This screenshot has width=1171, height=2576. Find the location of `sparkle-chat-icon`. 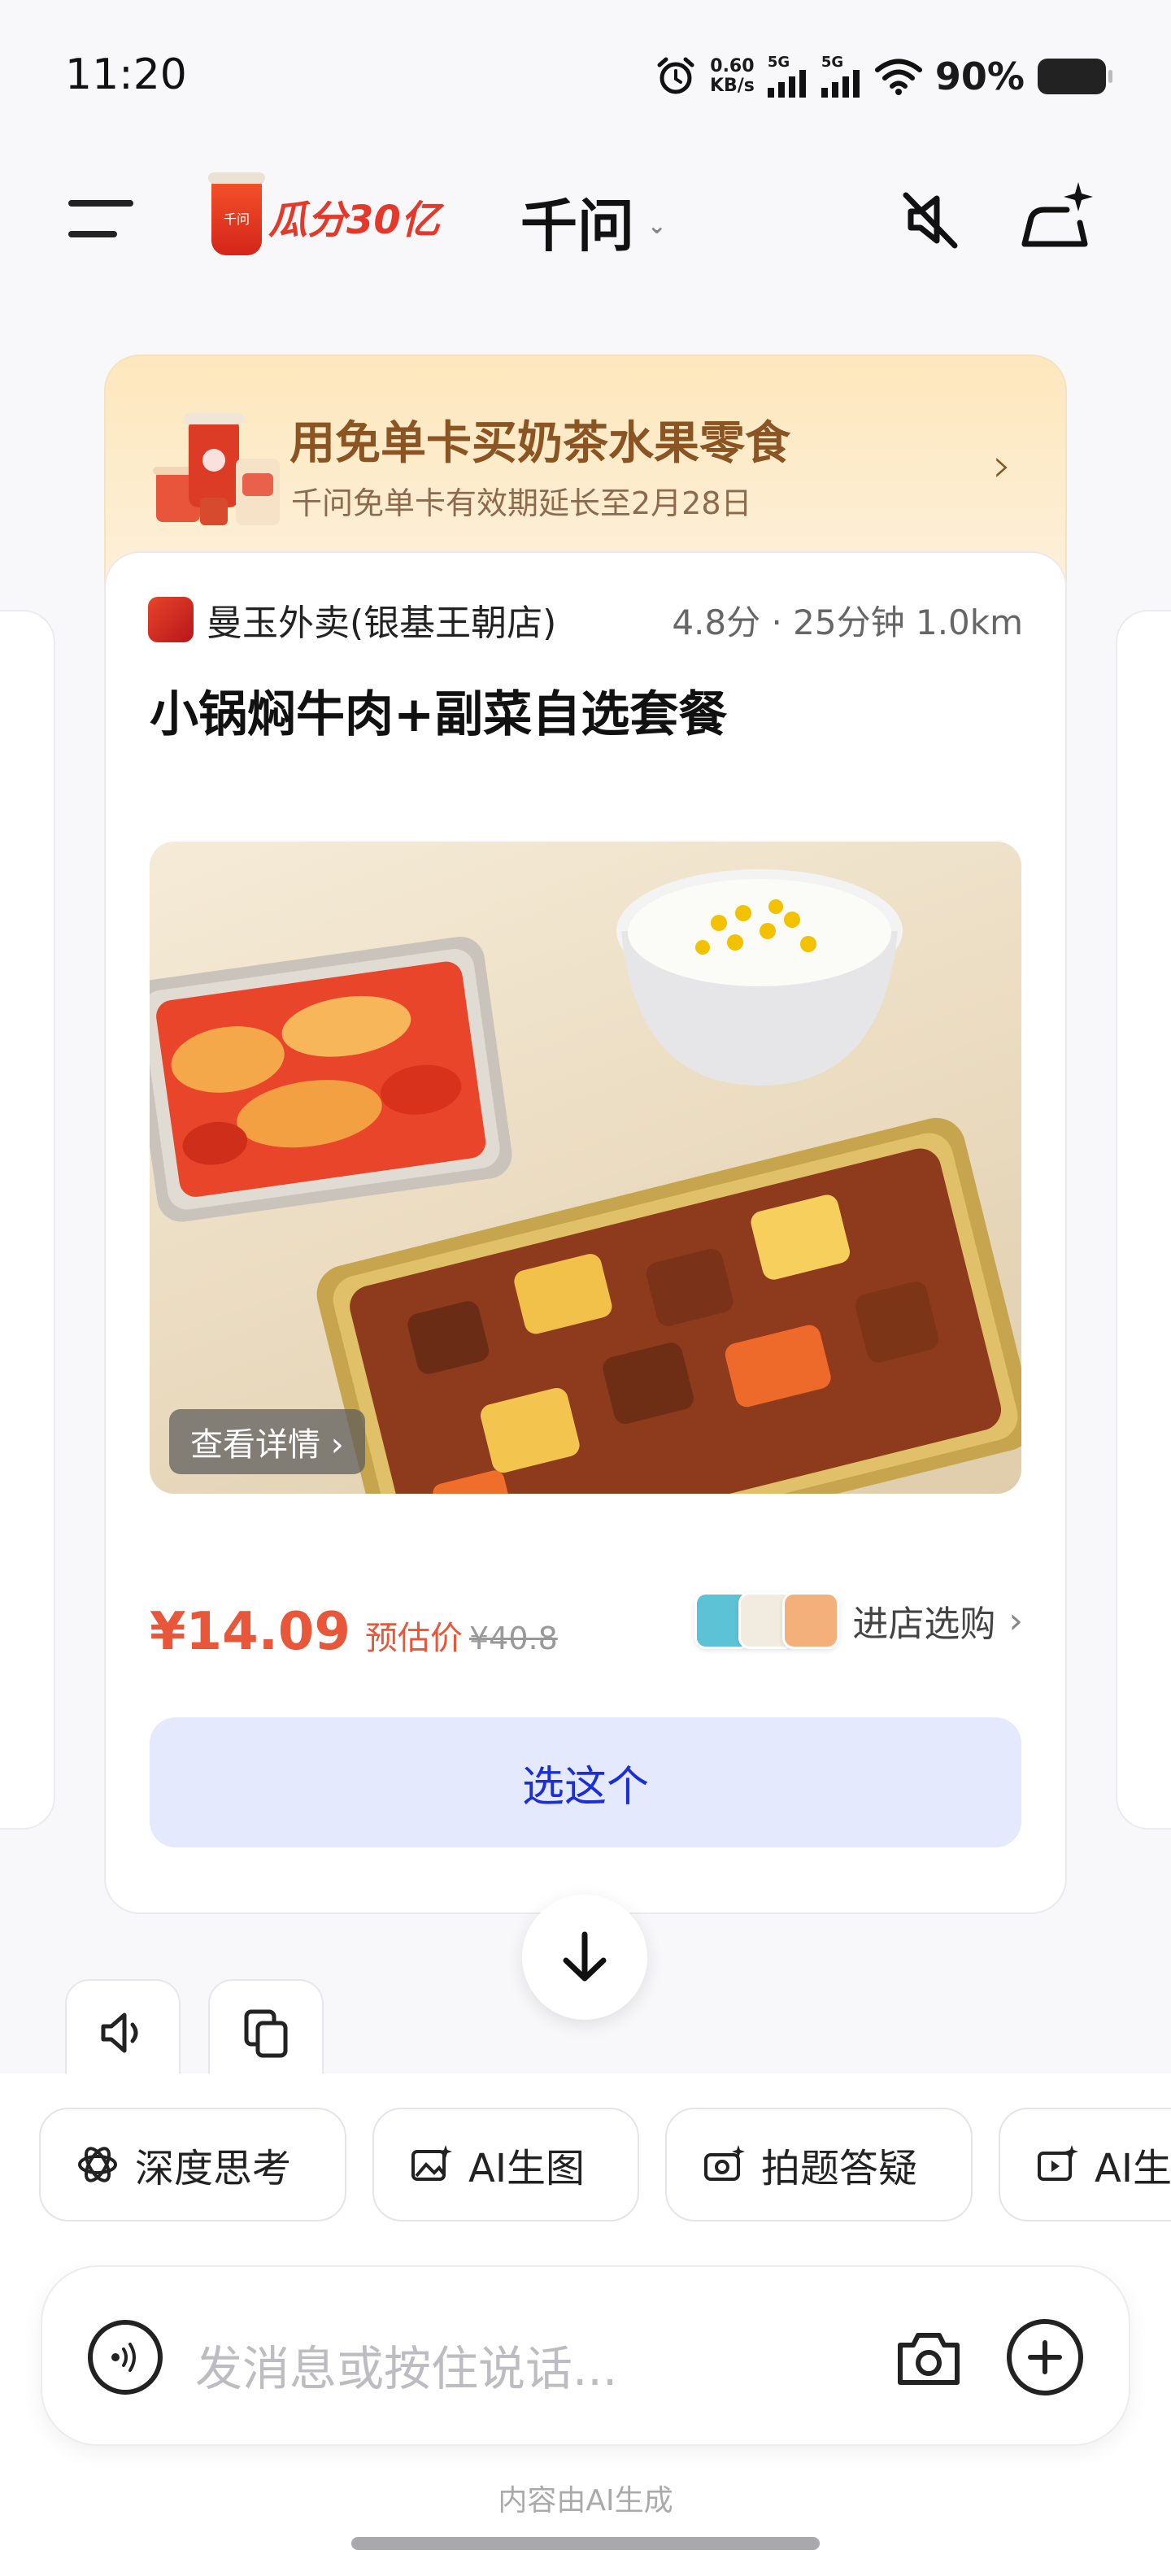

sparkle-chat-icon is located at coordinates (1057, 215).